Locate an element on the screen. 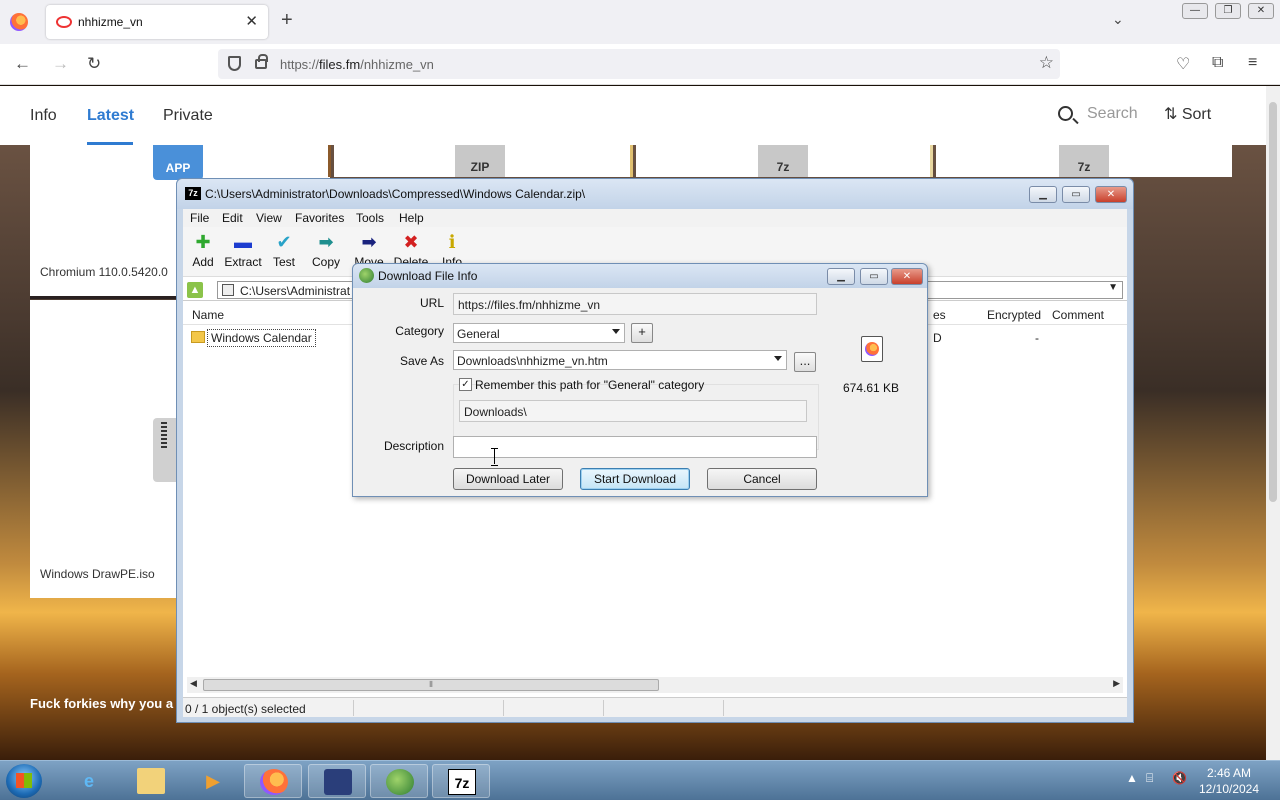 This screenshot has width=1280, height=800. browser-tab: nhhizme_vn ✕ is located at coordinates (157, 22).